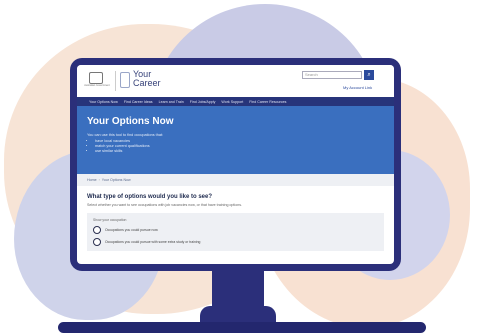  What do you see at coordinates (125, 80) in the screenshot?
I see `brand-logo-icon` at bounding box center [125, 80].